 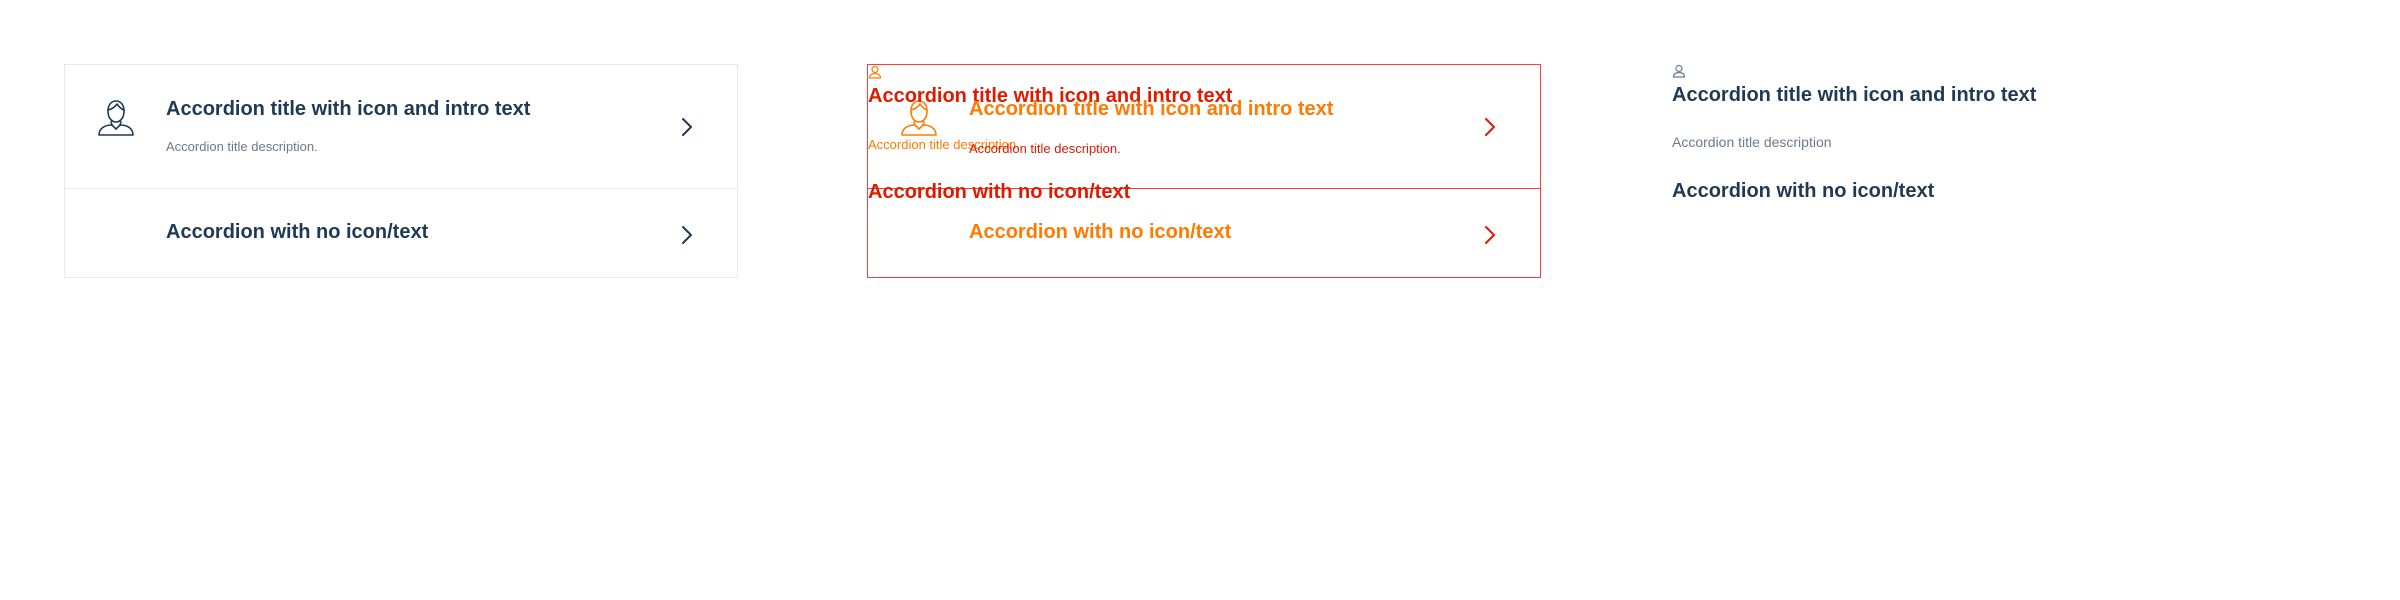 What do you see at coordinates (1045, 148) in the screenshot?
I see `debug-description-styled: Accordion title description.` at bounding box center [1045, 148].